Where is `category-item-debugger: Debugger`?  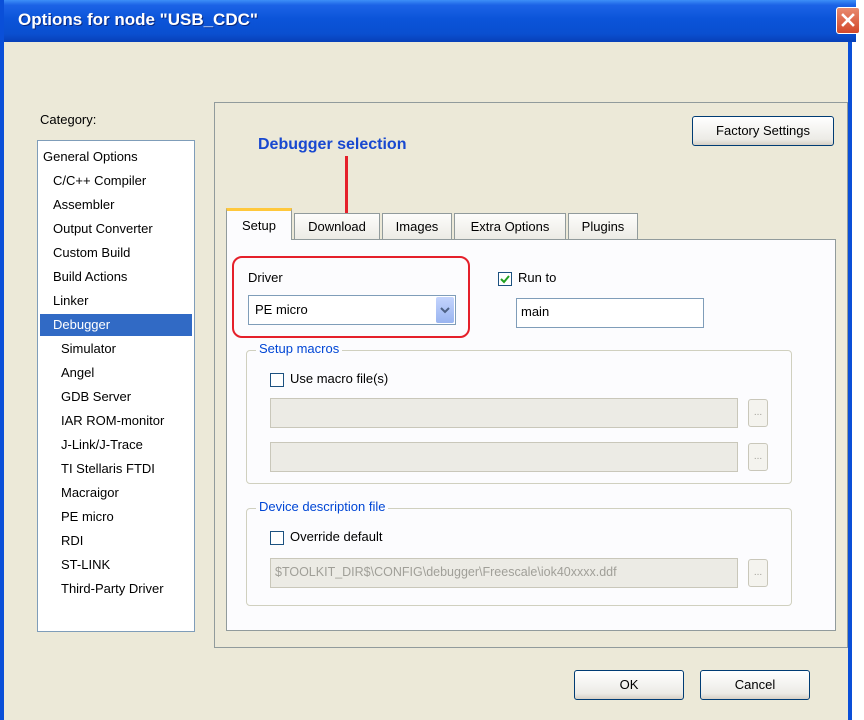
category-item-debugger: Debugger is located at coordinates (116, 325).